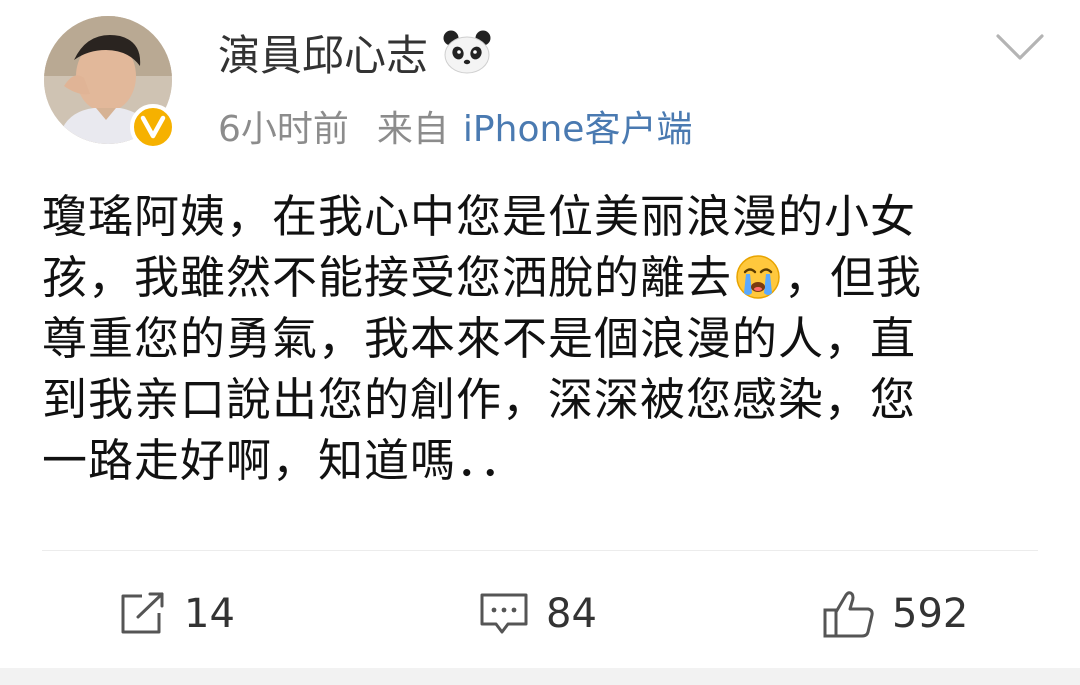  What do you see at coordinates (467, 52) in the screenshot?
I see `panda-emoji-icon` at bounding box center [467, 52].